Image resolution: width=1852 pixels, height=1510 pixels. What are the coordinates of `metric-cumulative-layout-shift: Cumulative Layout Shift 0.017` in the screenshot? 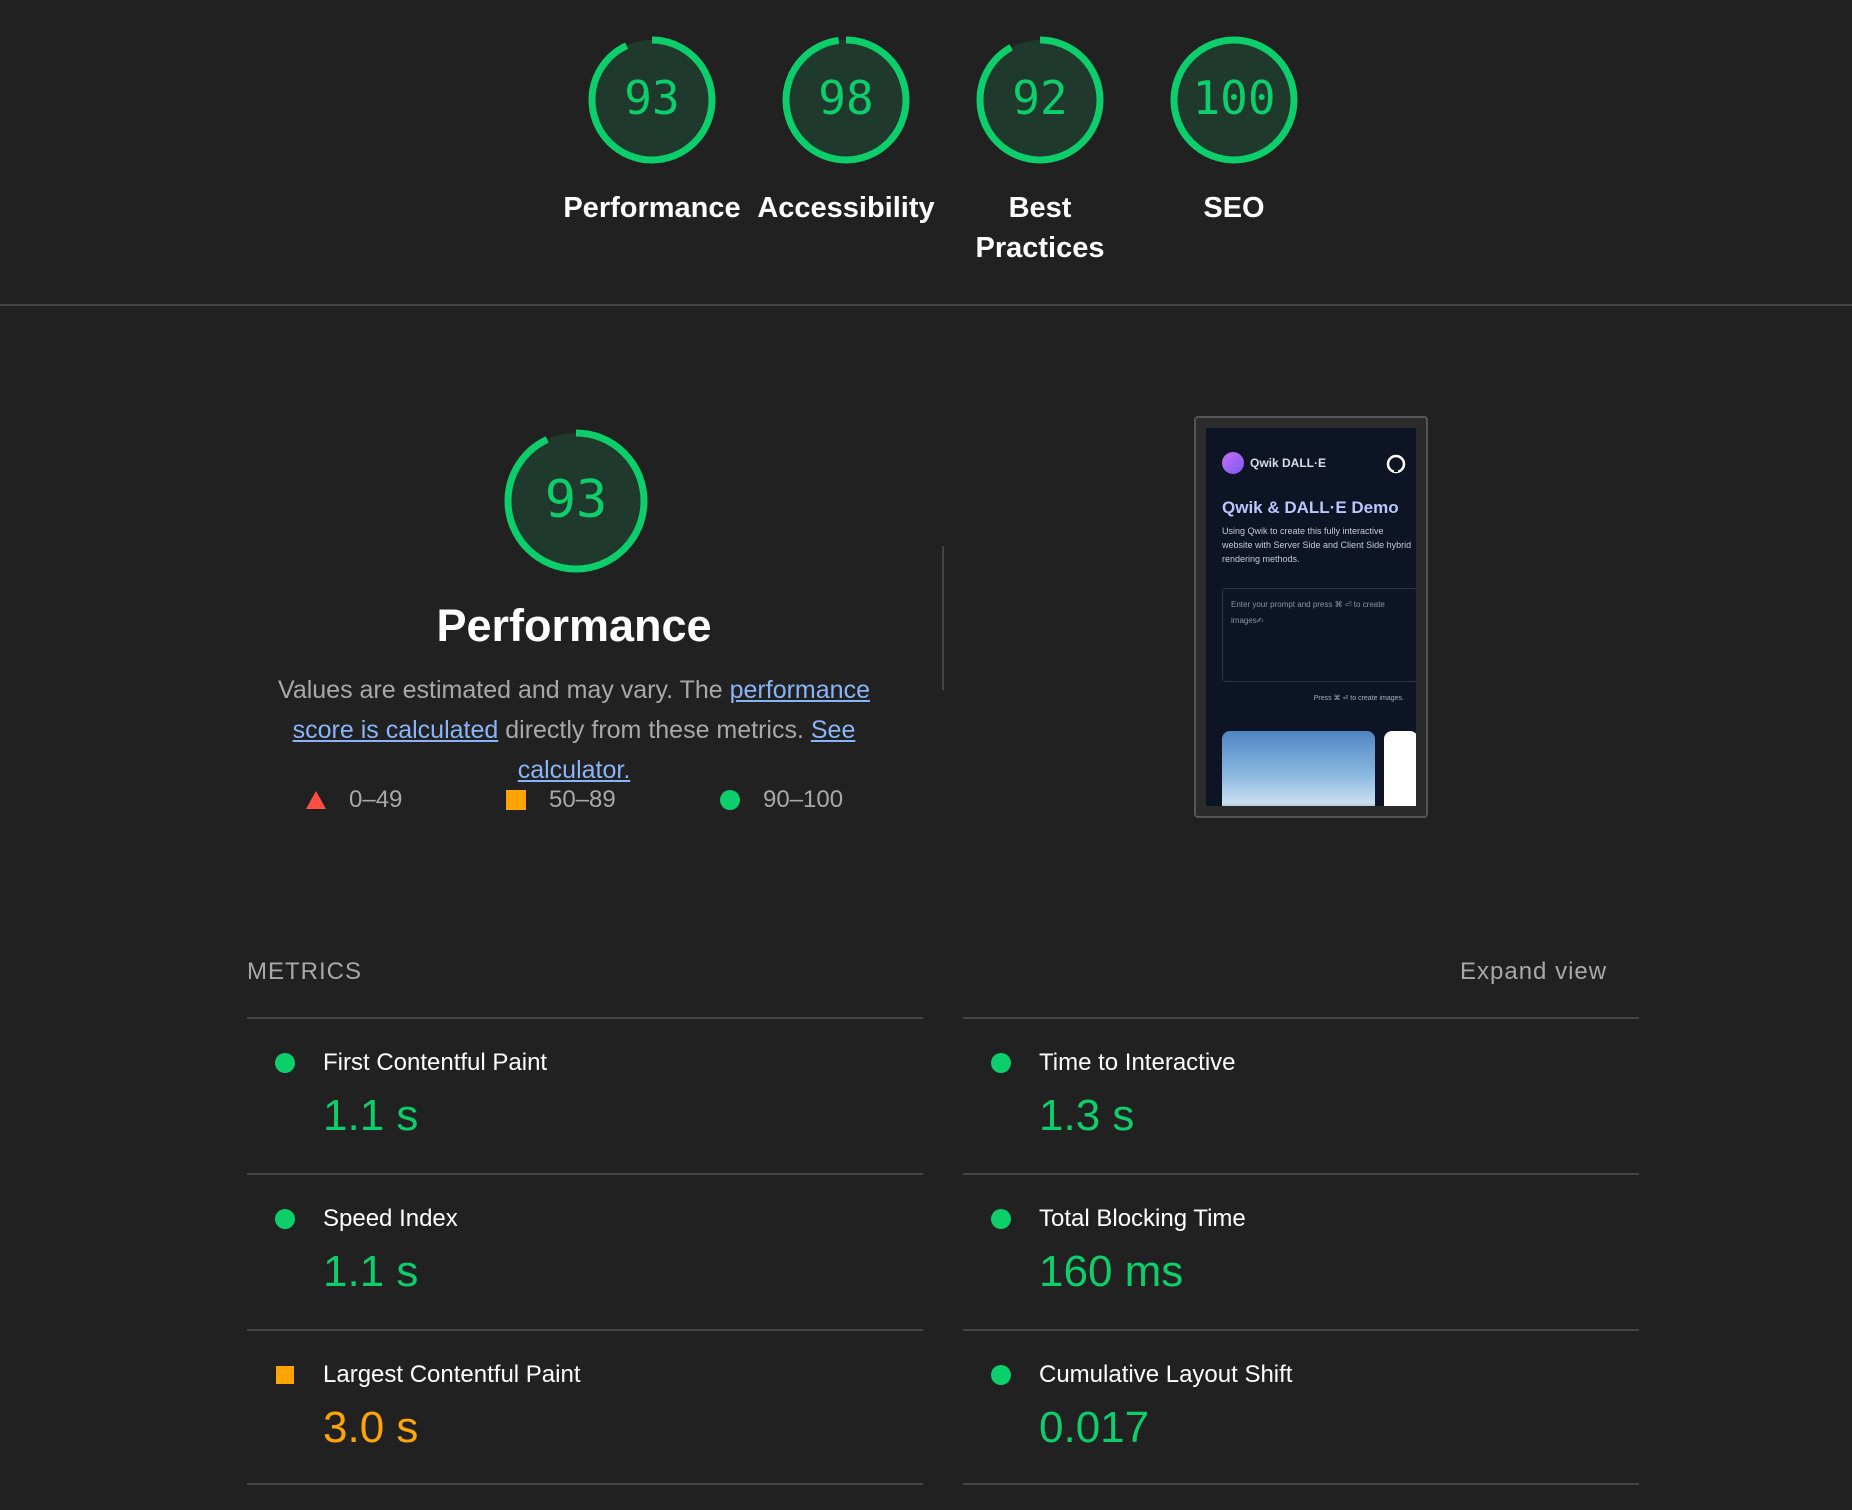 It's located at (1301, 1407).